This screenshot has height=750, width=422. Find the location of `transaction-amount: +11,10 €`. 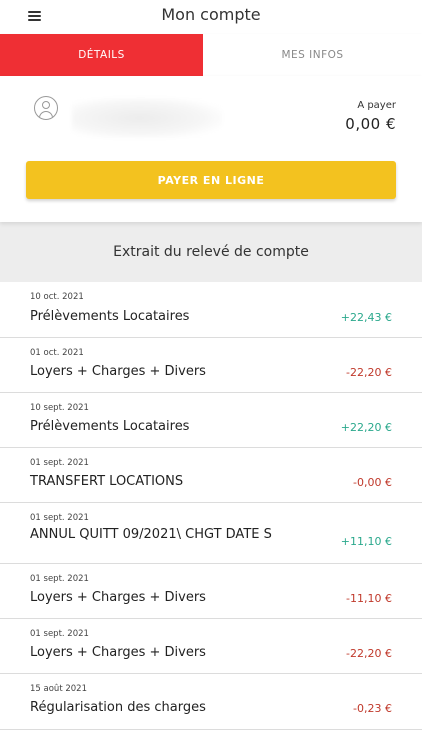

transaction-amount: +11,10 € is located at coordinates (366, 541).